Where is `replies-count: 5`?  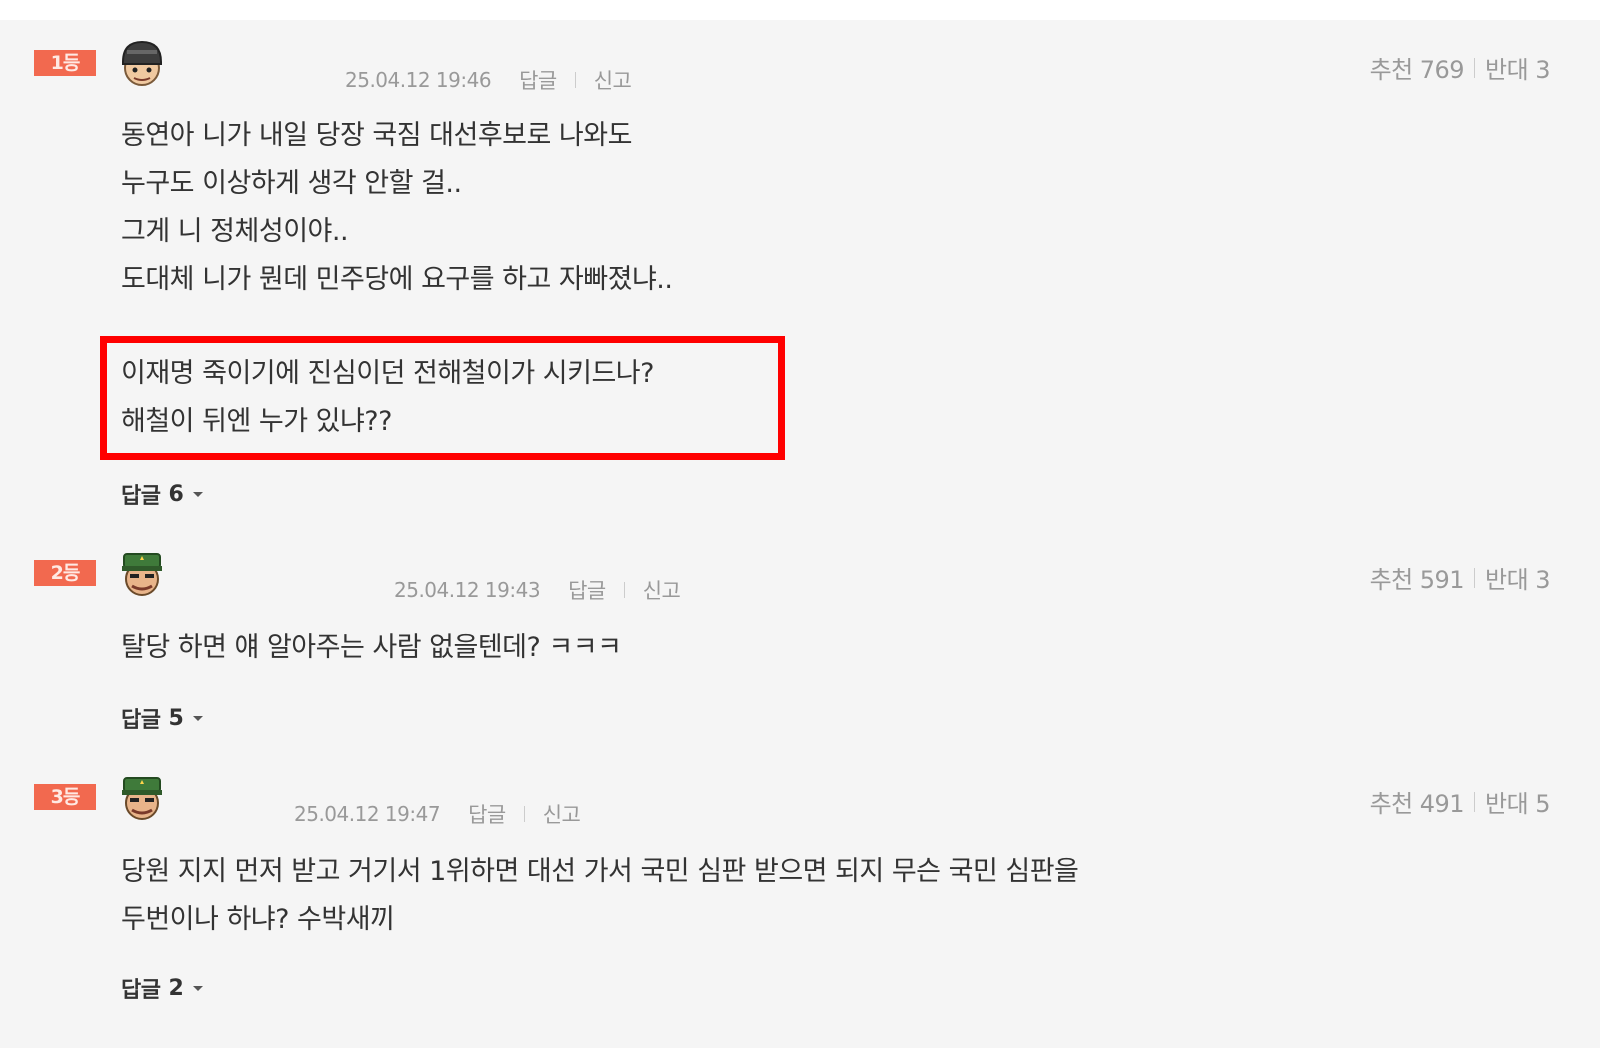
replies-count: 5 is located at coordinates (176, 718).